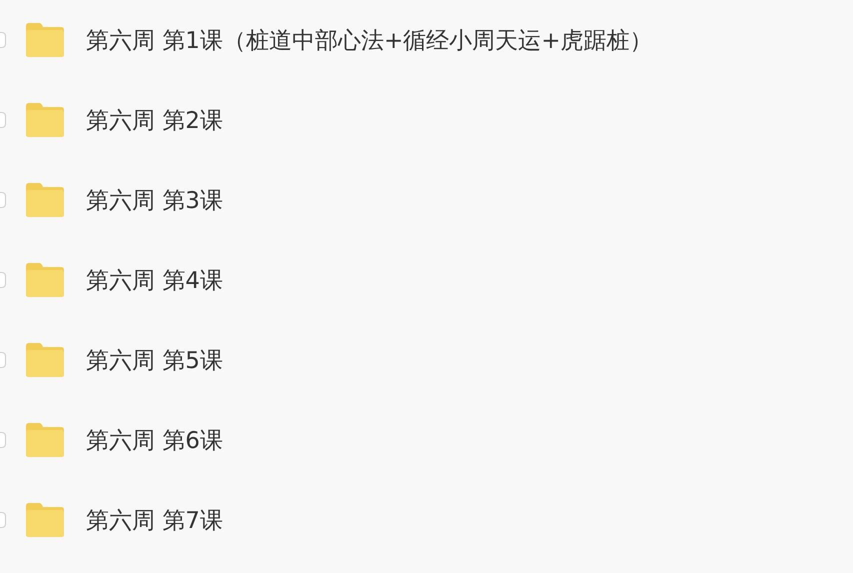 The image size is (853, 573). What do you see at coordinates (154, 120) in the screenshot?
I see `folder-name: 第六周 第2课` at bounding box center [154, 120].